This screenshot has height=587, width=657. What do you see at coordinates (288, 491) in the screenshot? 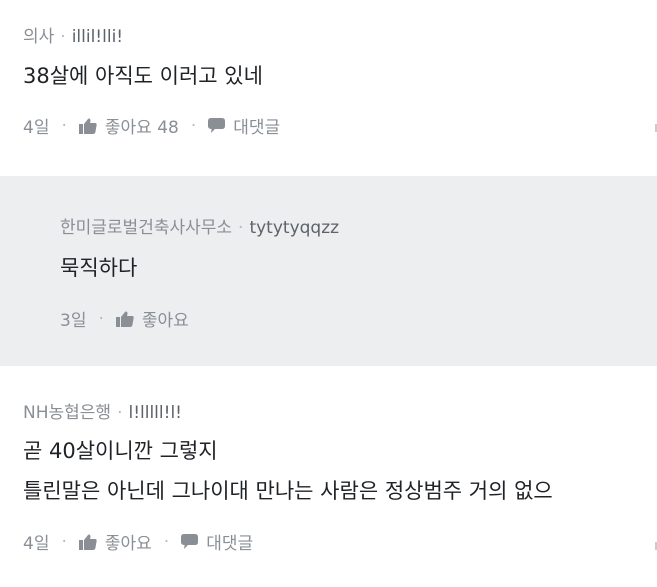
I see `comment-text-line-2: 틀린말은 아닌데 그나이대 만나는 사람은 정상범주 거의 없으` at bounding box center [288, 491].